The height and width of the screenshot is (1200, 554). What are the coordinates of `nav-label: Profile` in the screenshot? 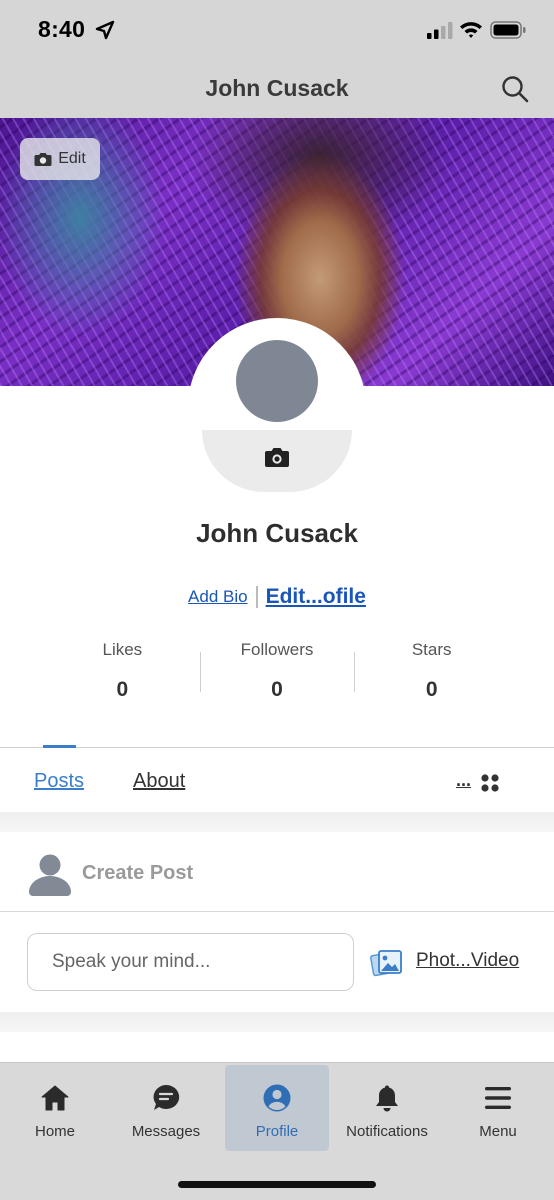 It's located at (277, 1131).